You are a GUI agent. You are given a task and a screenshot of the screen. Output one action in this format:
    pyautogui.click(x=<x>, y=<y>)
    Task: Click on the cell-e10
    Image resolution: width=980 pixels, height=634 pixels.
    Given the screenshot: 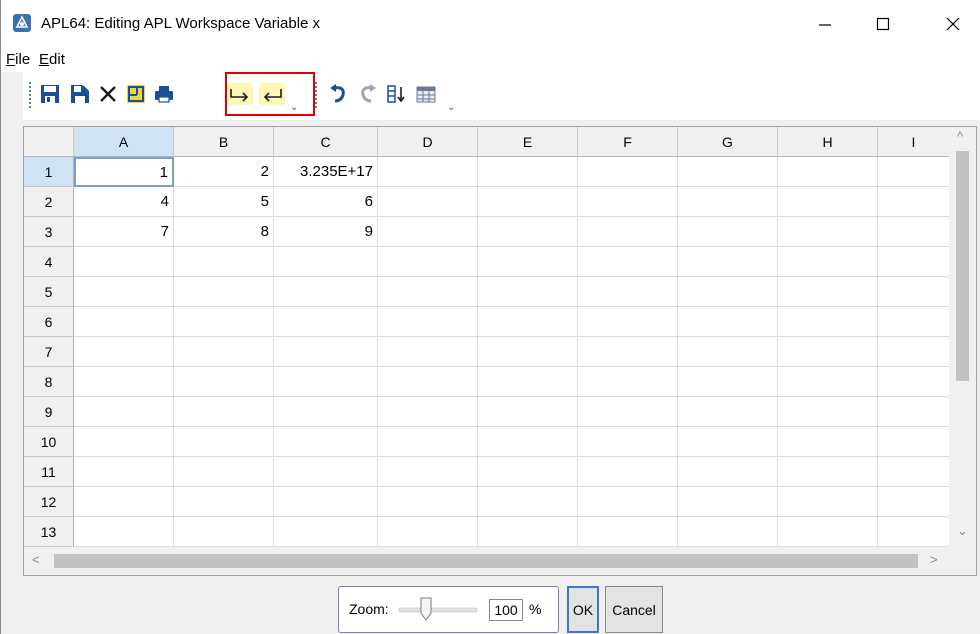 What is the action you would take?
    pyautogui.click(x=528, y=442)
    